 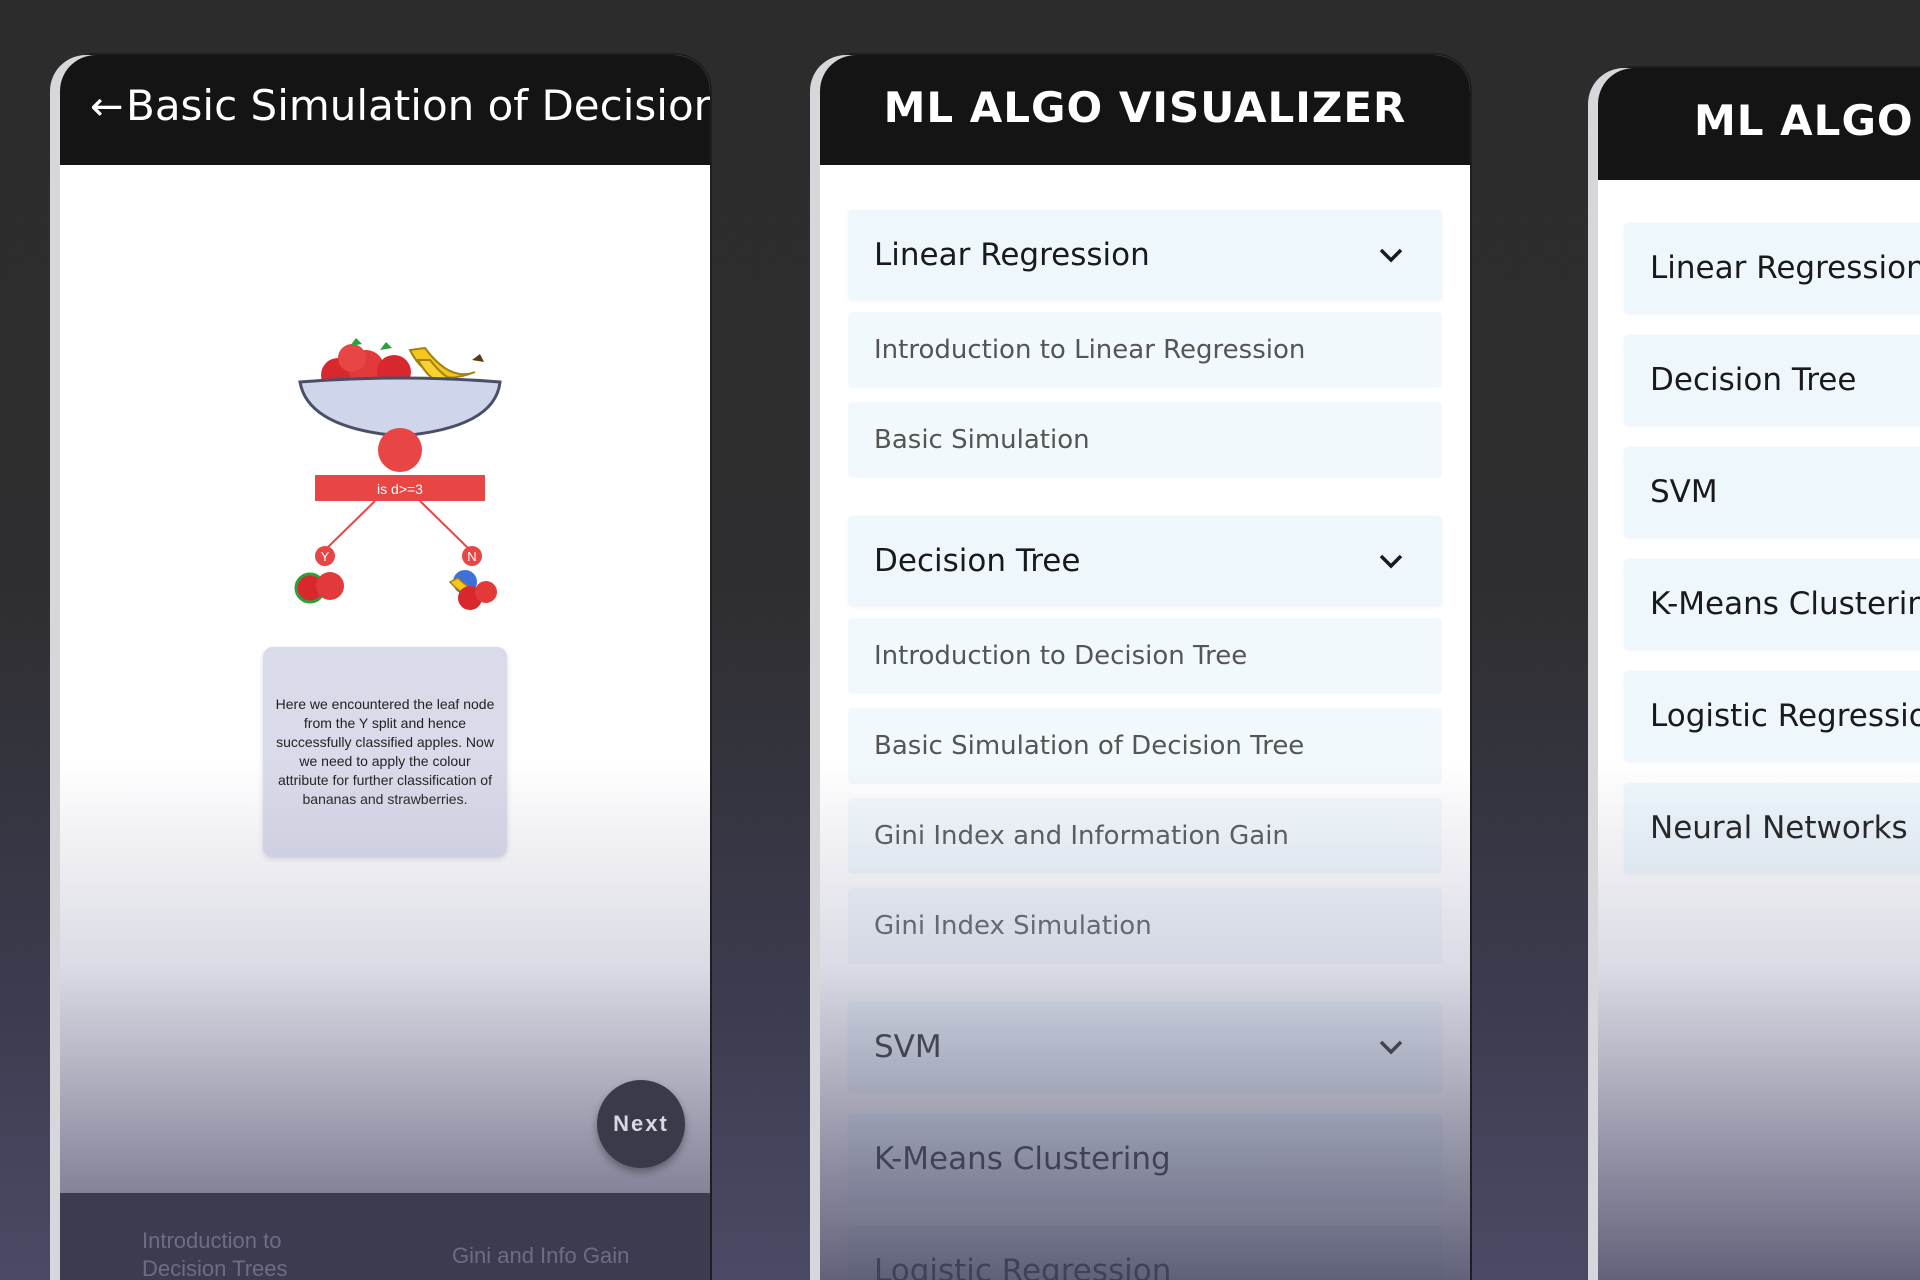 I want to click on menu-item-label: Linear Regression, so click(x=1785, y=268).